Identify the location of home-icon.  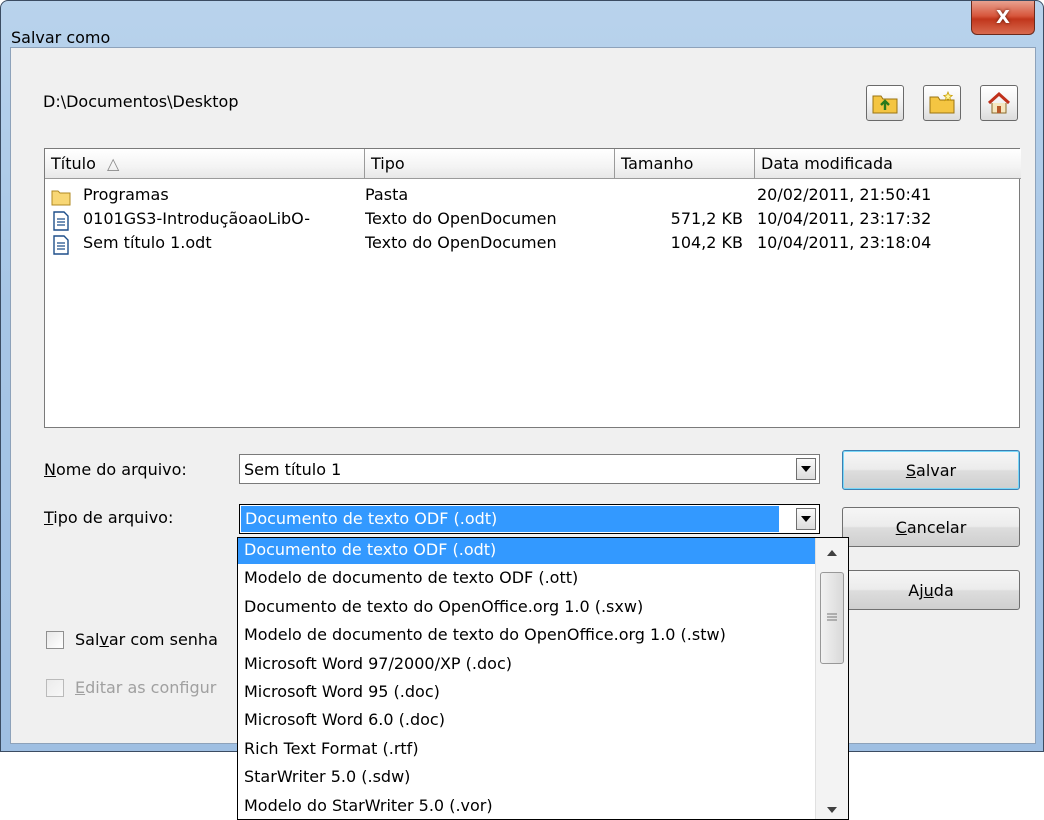
(999, 102).